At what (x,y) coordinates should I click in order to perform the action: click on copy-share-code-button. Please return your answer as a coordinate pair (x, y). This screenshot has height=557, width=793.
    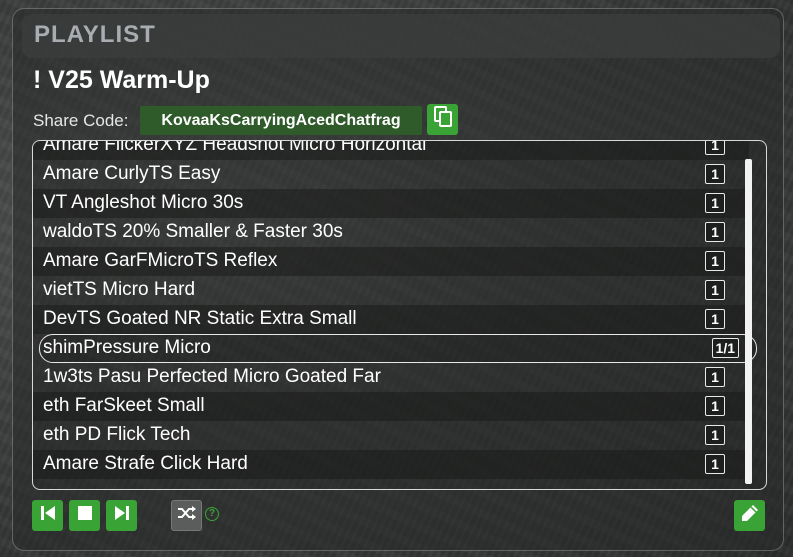
    Looking at the image, I should click on (442, 119).